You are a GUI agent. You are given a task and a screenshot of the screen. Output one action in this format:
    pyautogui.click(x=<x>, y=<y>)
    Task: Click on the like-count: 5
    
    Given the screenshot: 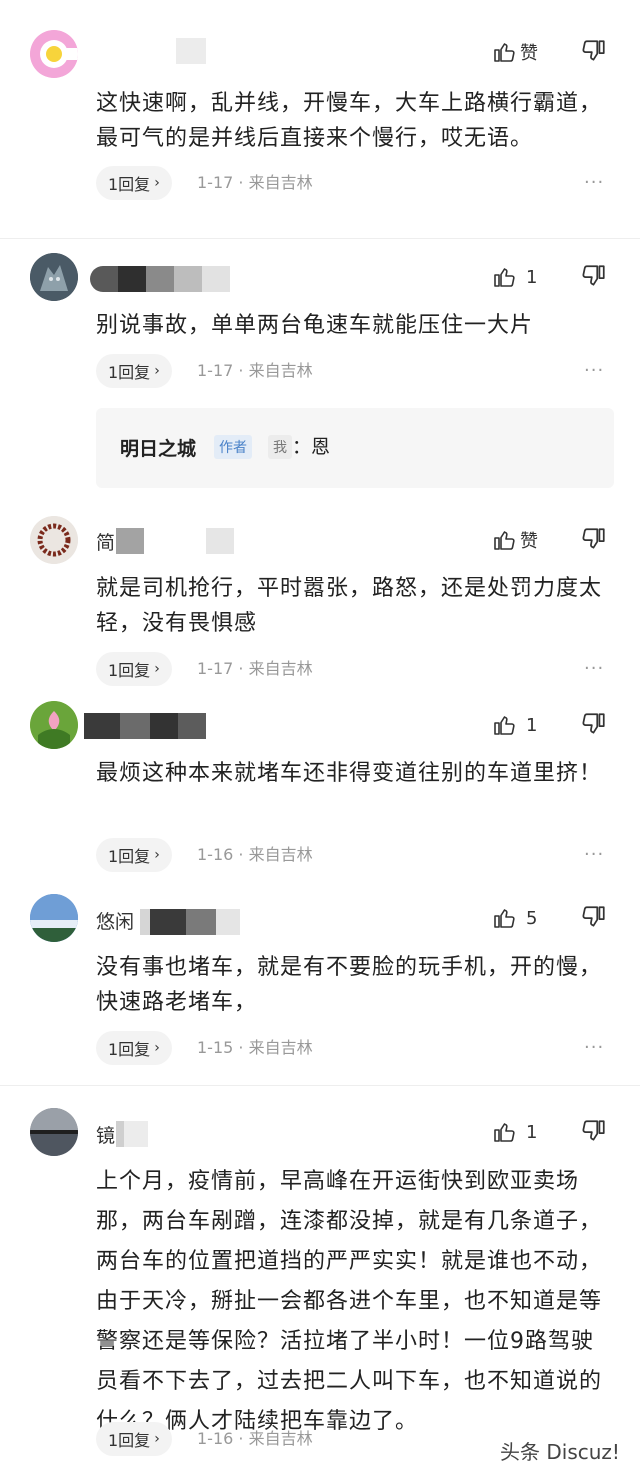 What is the action you would take?
    pyautogui.click(x=532, y=918)
    